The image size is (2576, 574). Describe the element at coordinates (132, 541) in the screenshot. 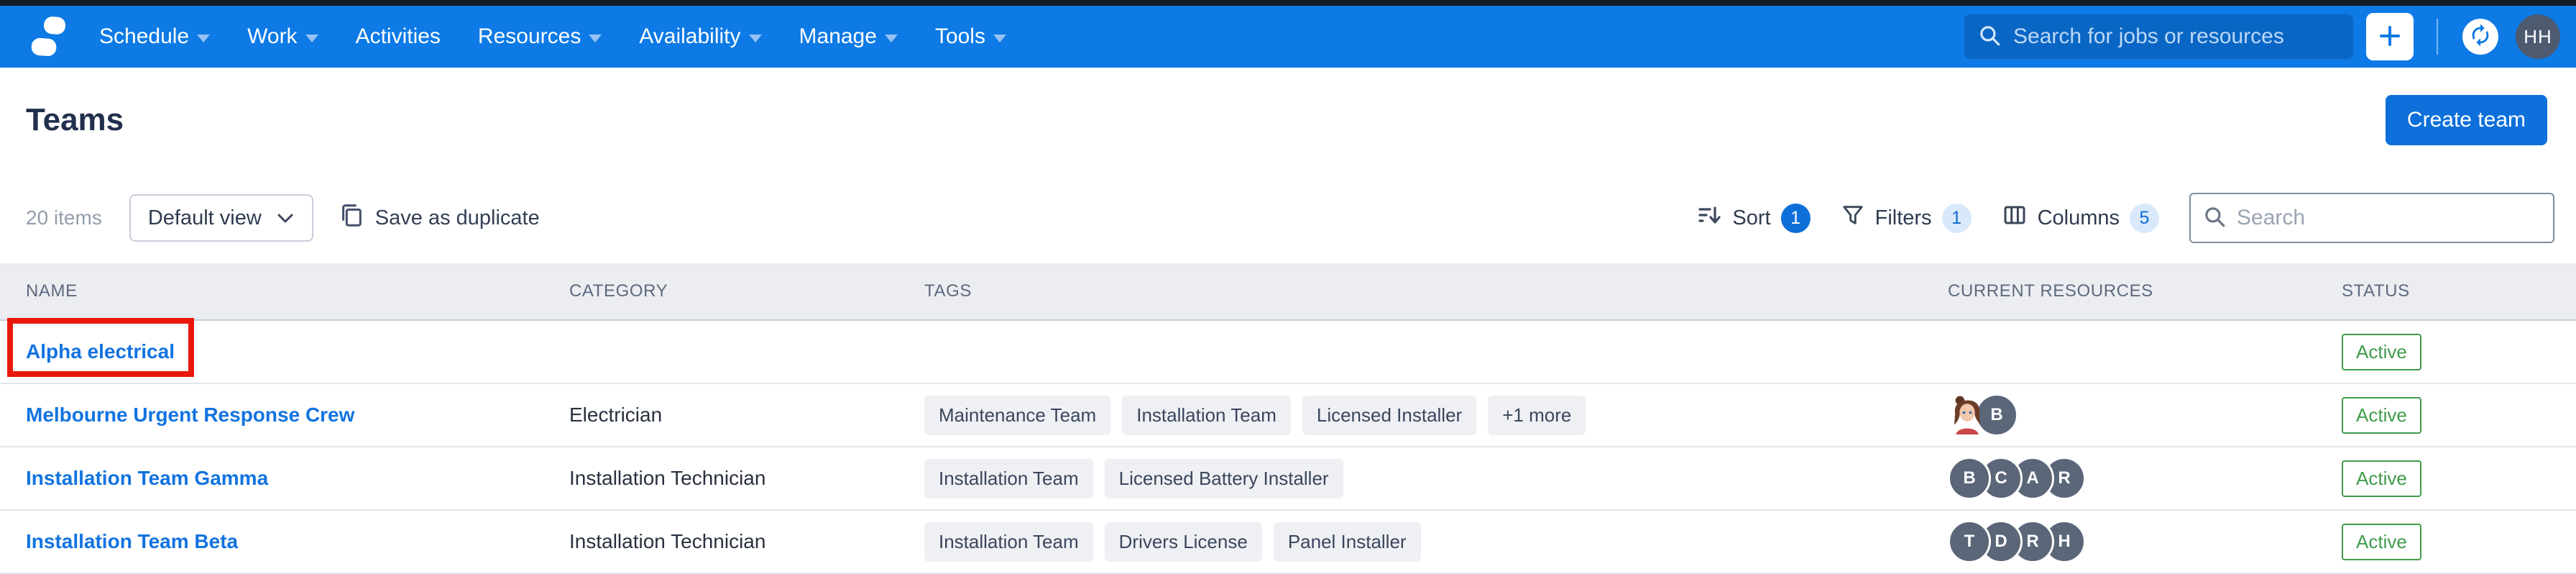

I see `team-name-link: Installation Team Beta` at that location.